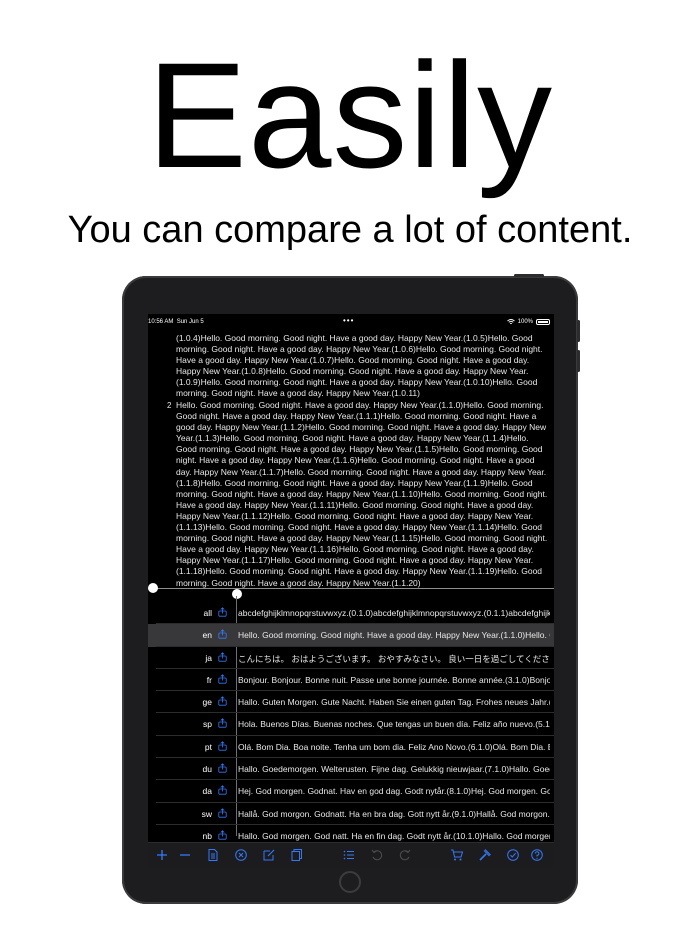  I want to click on clear-icon, so click(241, 855).